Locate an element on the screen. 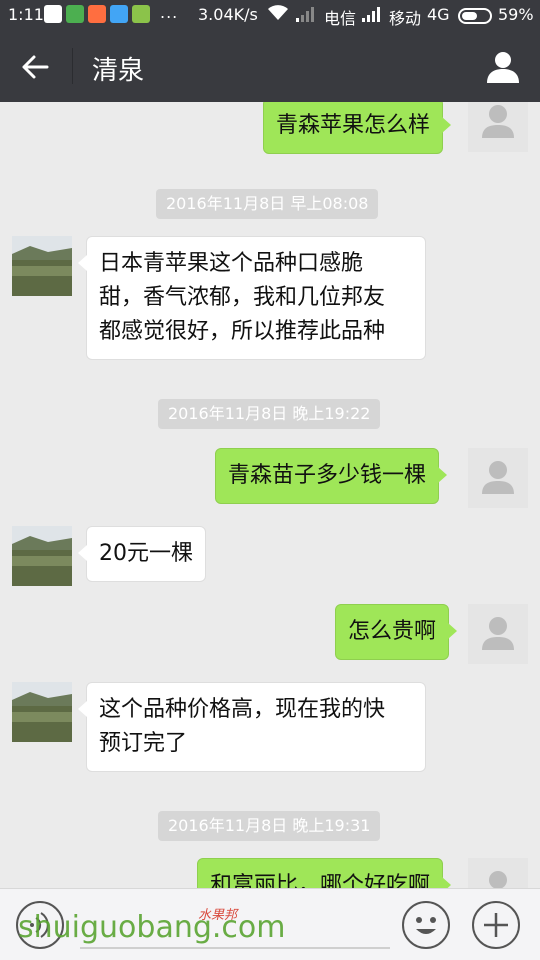  header-divider is located at coordinates (72, 66).